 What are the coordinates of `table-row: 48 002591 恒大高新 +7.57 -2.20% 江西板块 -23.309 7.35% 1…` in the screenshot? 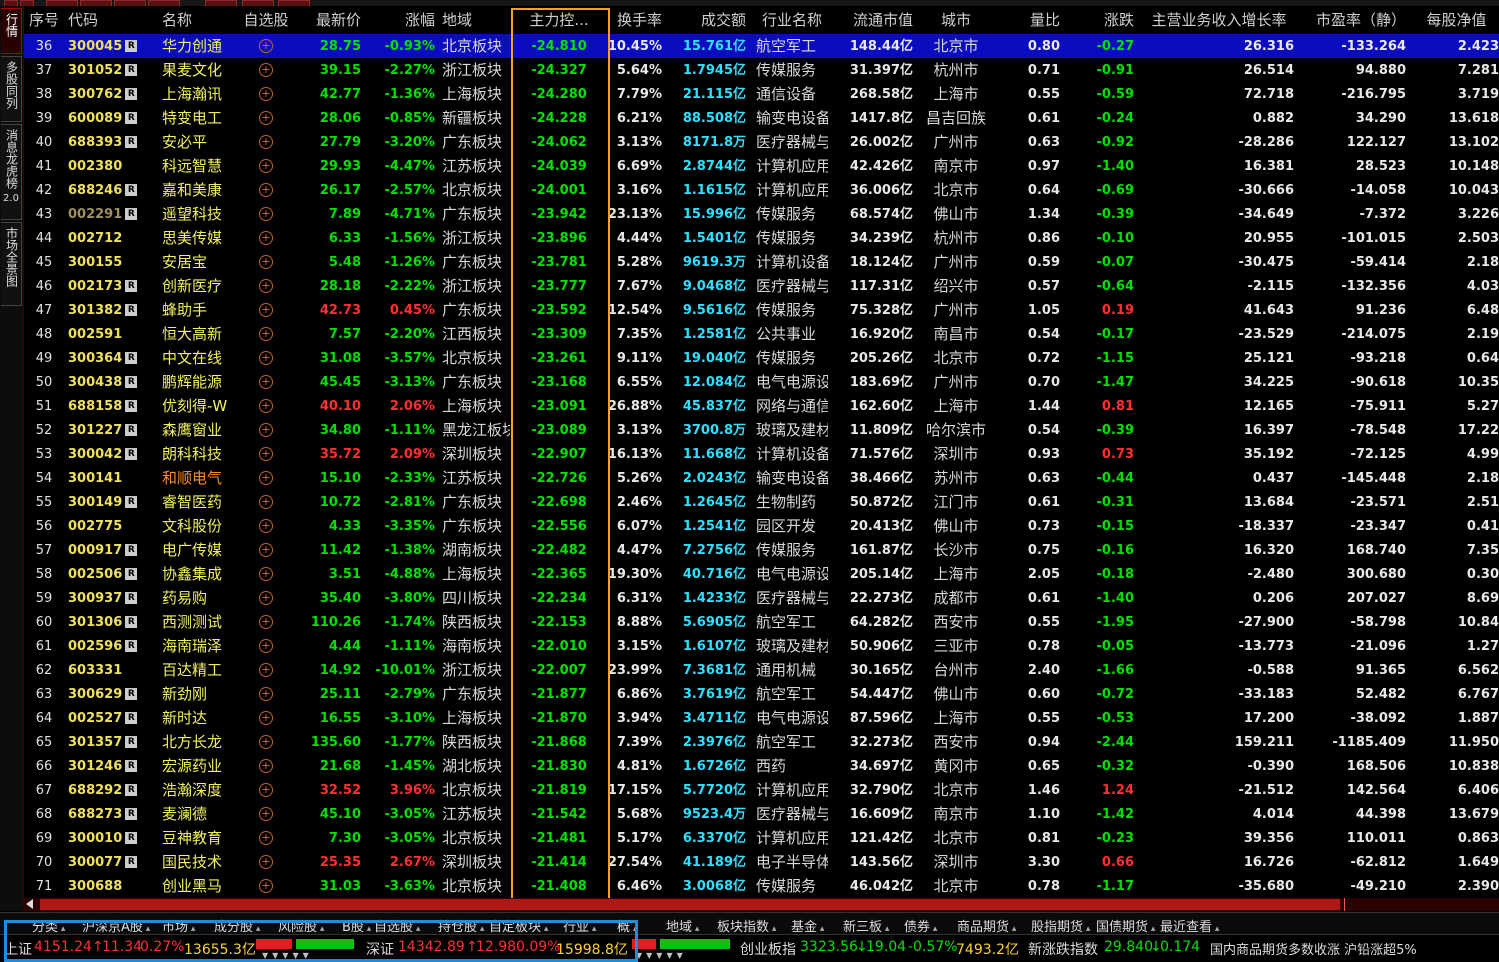 It's located at (761, 334).